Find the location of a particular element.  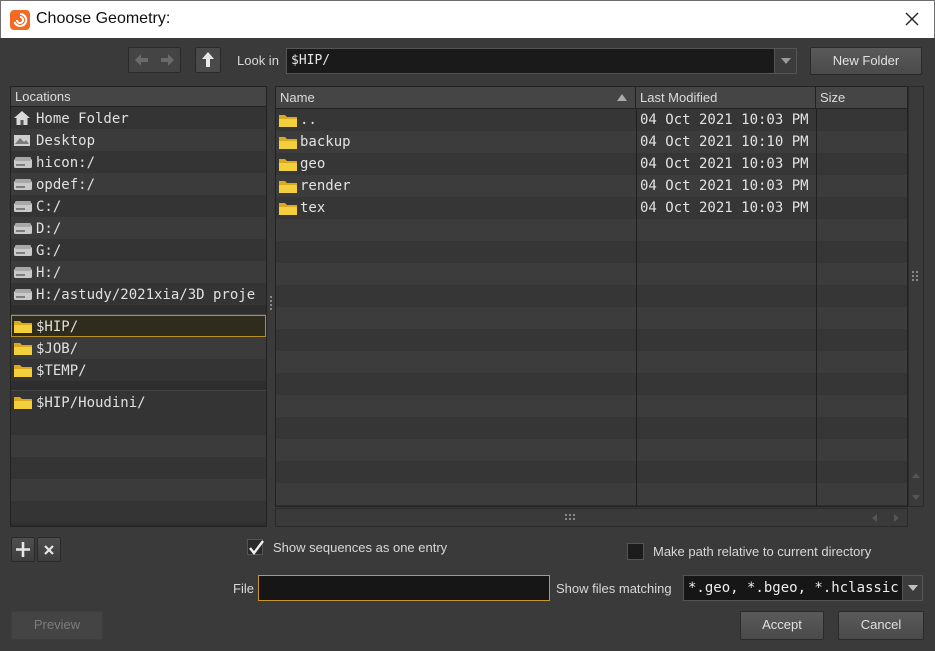

location-item: H:/ is located at coordinates (138, 272).